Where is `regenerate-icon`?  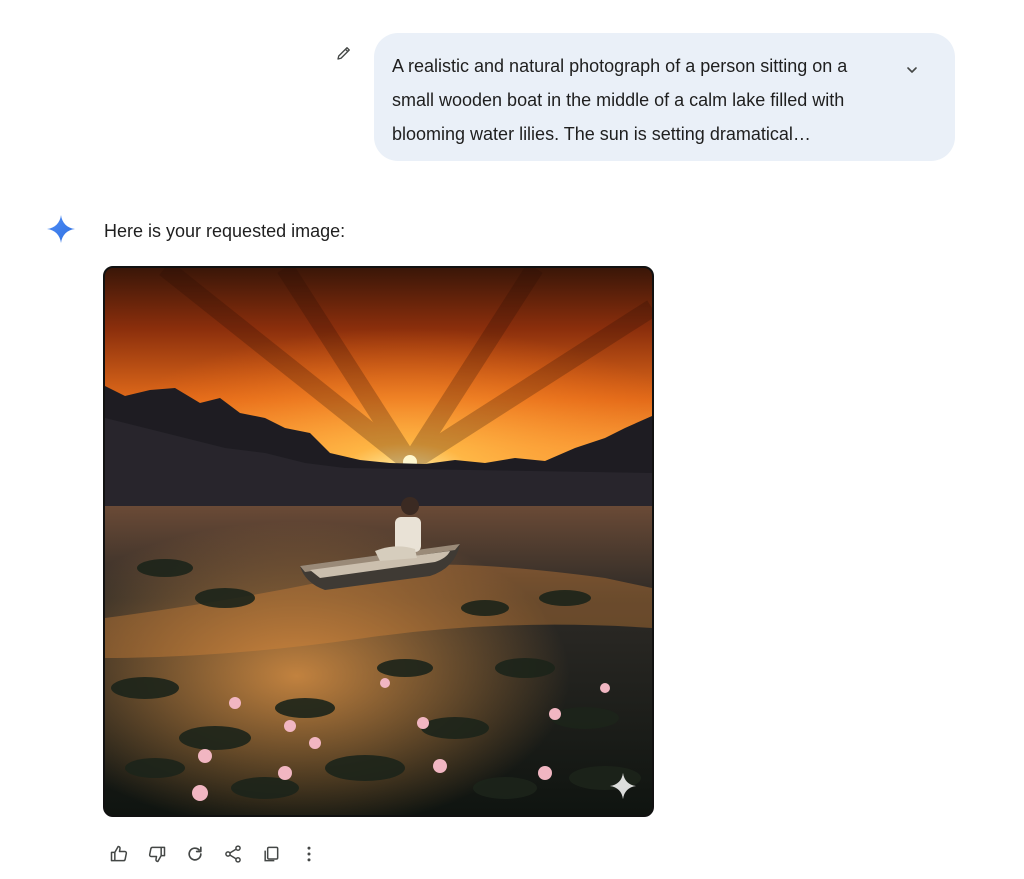
regenerate-icon is located at coordinates (195, 853).